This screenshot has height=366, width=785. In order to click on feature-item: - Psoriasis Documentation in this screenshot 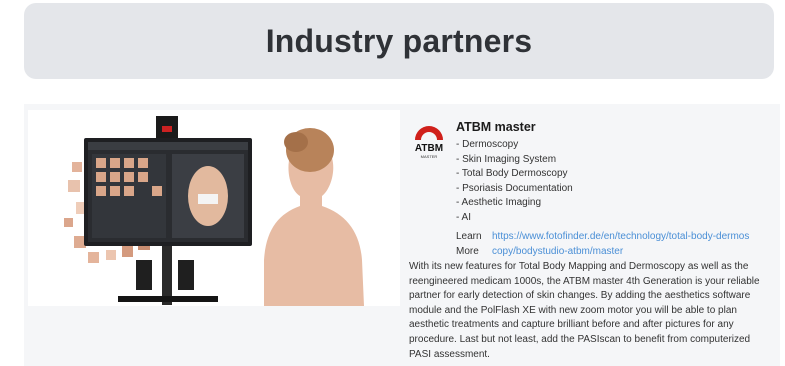, I will do `click(514, 188)`.